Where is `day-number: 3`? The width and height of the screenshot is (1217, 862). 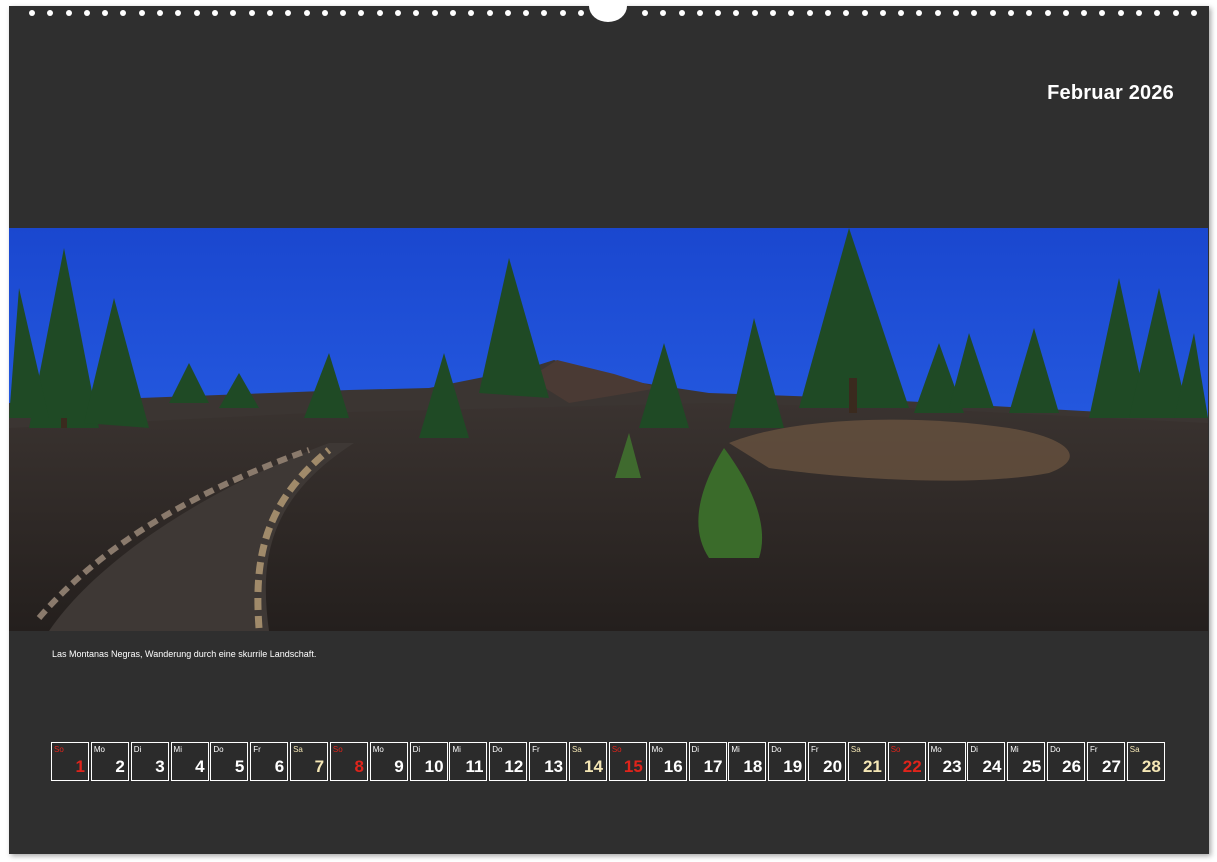 day-number: 3 is located at coordinates (160, 766).